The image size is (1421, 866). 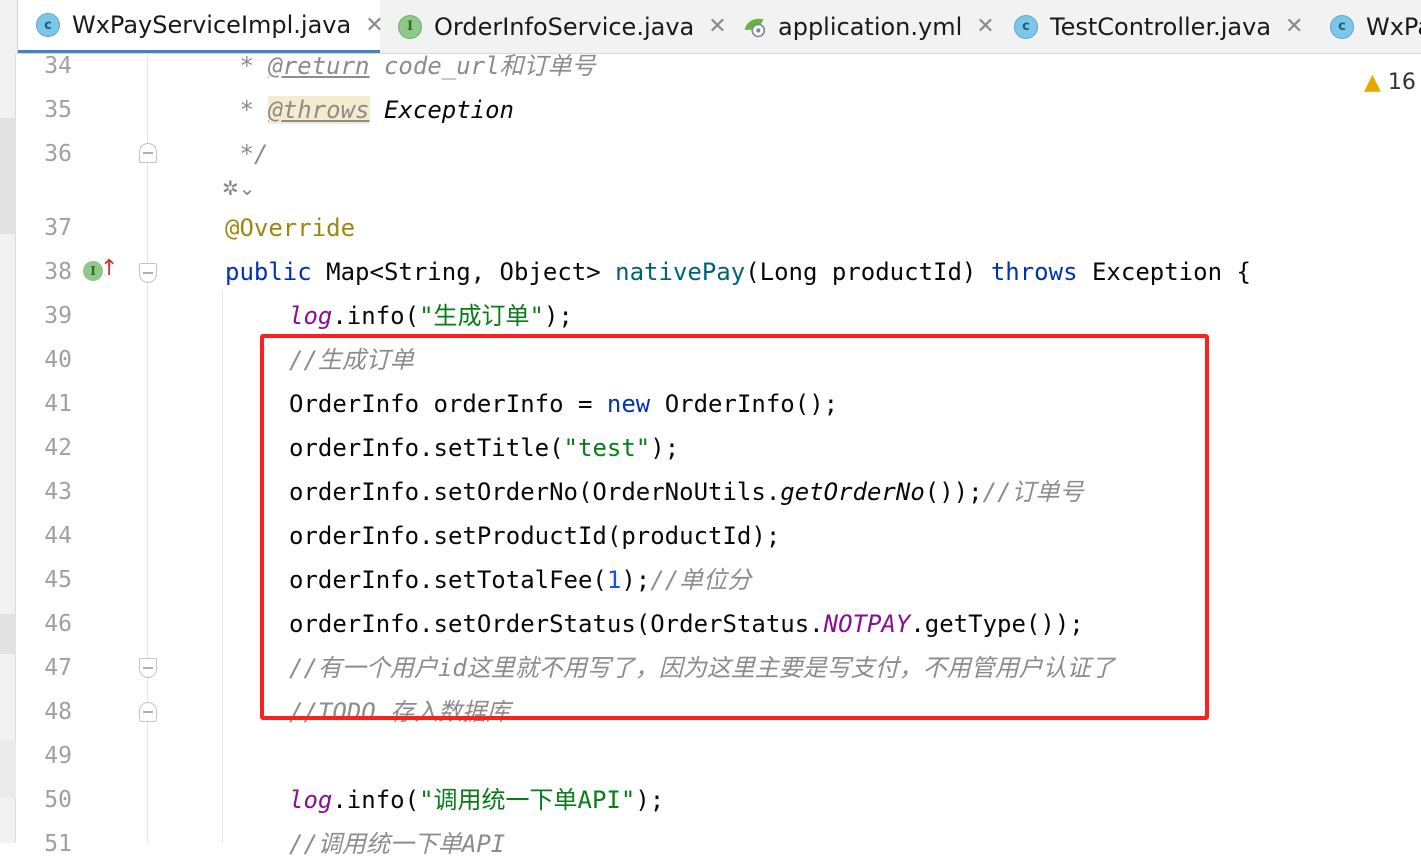 I want to click on line-number: 38, so click(x=58, y=272).